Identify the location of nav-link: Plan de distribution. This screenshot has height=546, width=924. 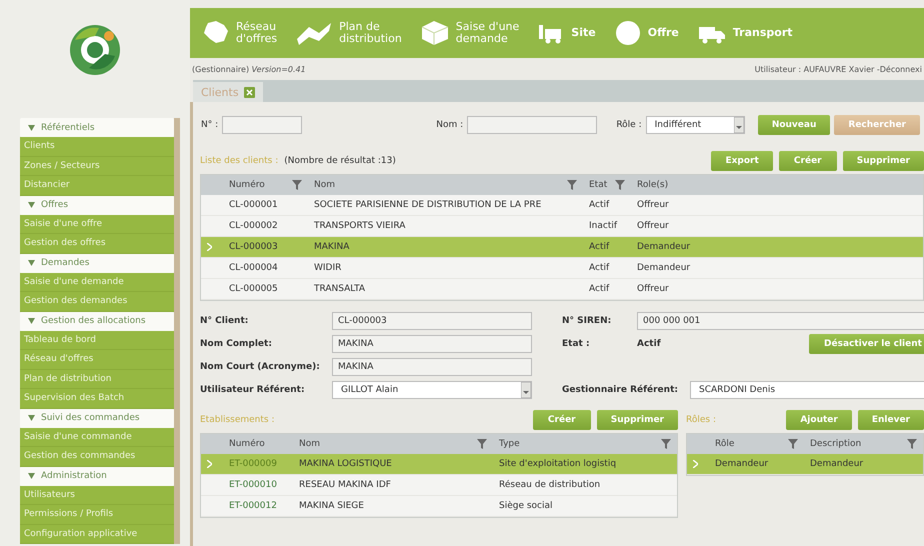
(370, 33).